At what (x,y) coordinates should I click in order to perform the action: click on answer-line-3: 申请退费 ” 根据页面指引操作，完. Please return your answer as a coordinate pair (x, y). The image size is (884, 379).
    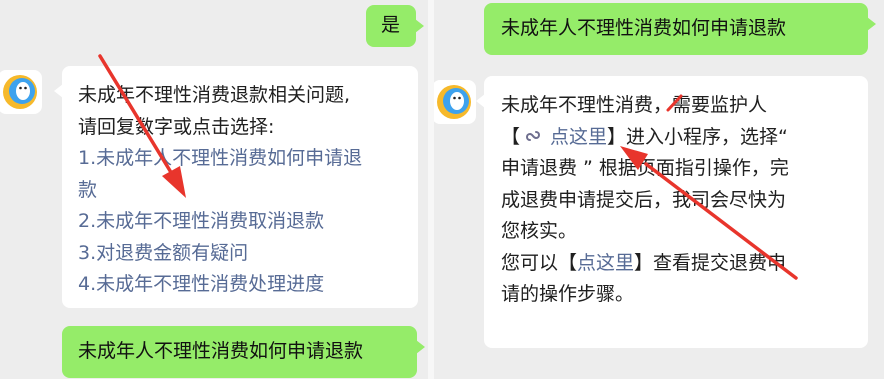
    Looking at the image, I should click on (645, 168).